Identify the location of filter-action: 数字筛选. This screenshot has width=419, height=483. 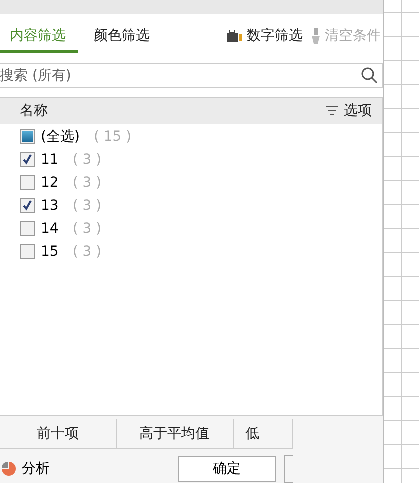
(275, 35).